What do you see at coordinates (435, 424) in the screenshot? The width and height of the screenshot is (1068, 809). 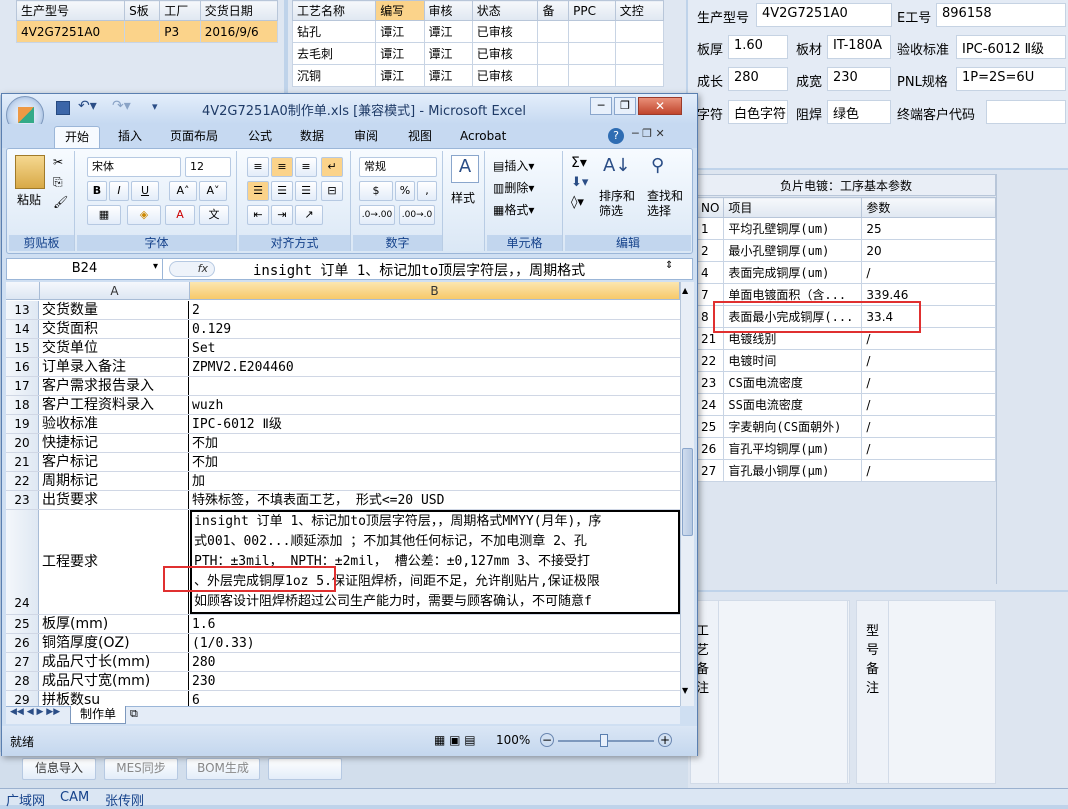 I see `cell-b: IPC-6012 Ⅱ级` at bounding box center [435, 424].